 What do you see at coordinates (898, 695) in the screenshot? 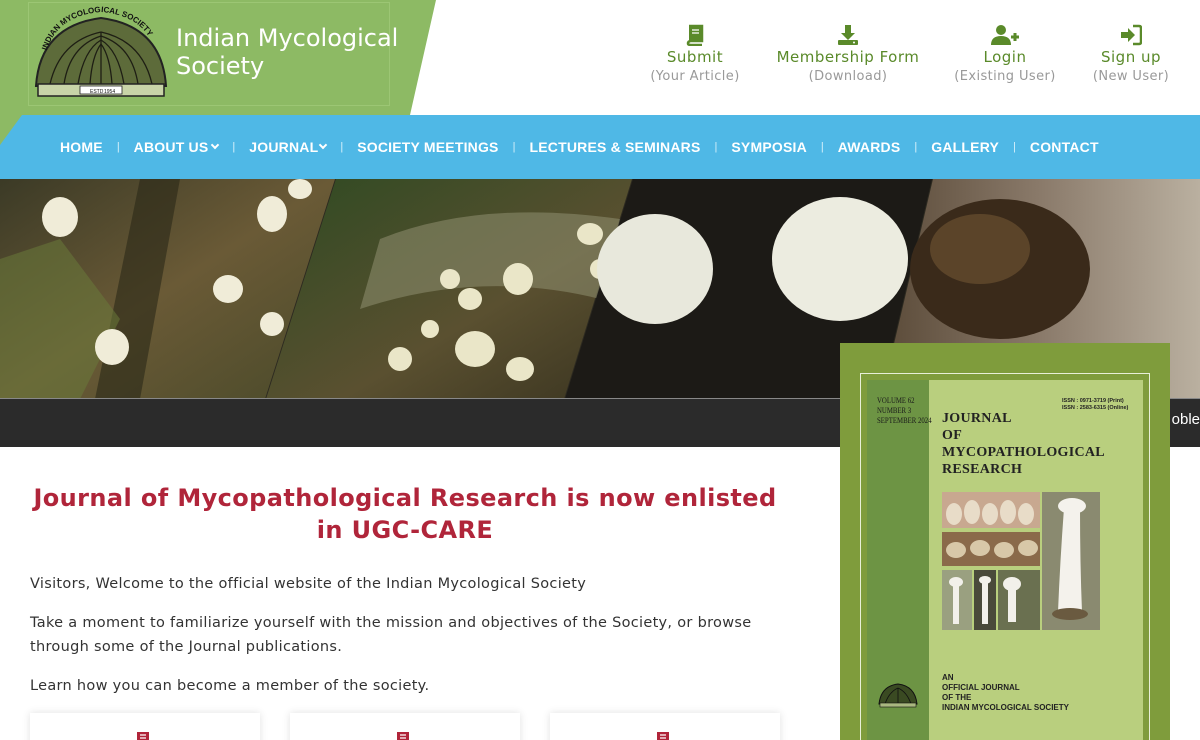
I see `cover-emblem-icon` at bounding box center [898, 695].